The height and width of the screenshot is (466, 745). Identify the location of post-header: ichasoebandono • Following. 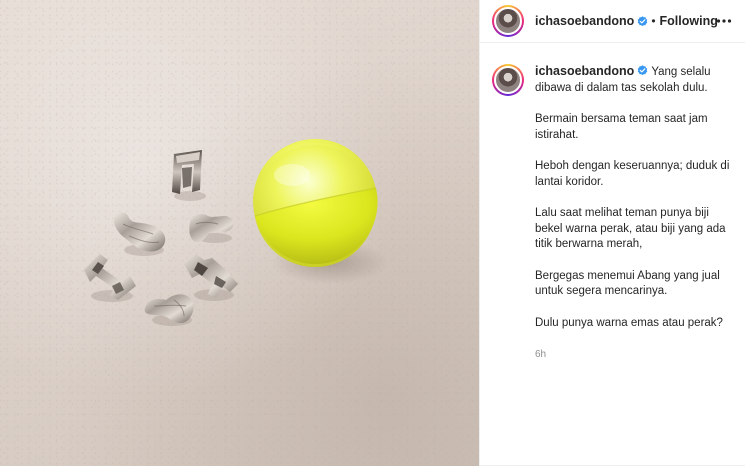
(612, 21).